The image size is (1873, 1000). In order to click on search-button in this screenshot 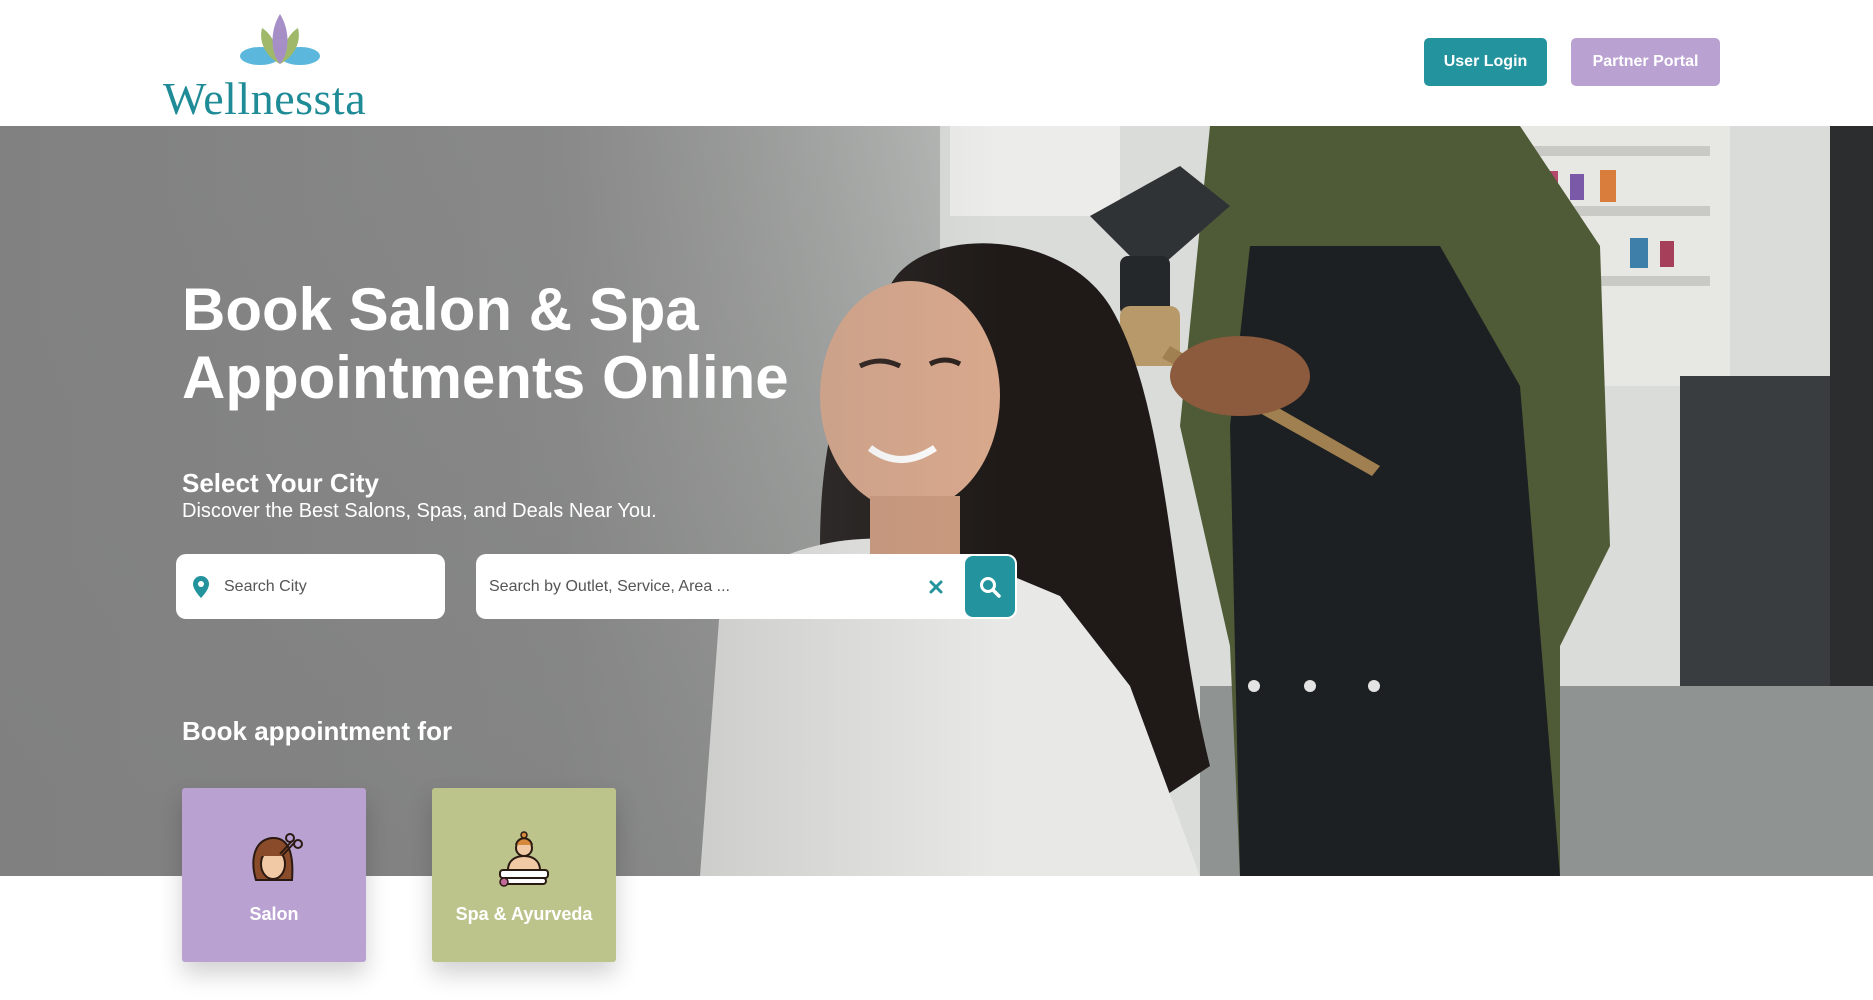, I will do `click(990, 586)`.